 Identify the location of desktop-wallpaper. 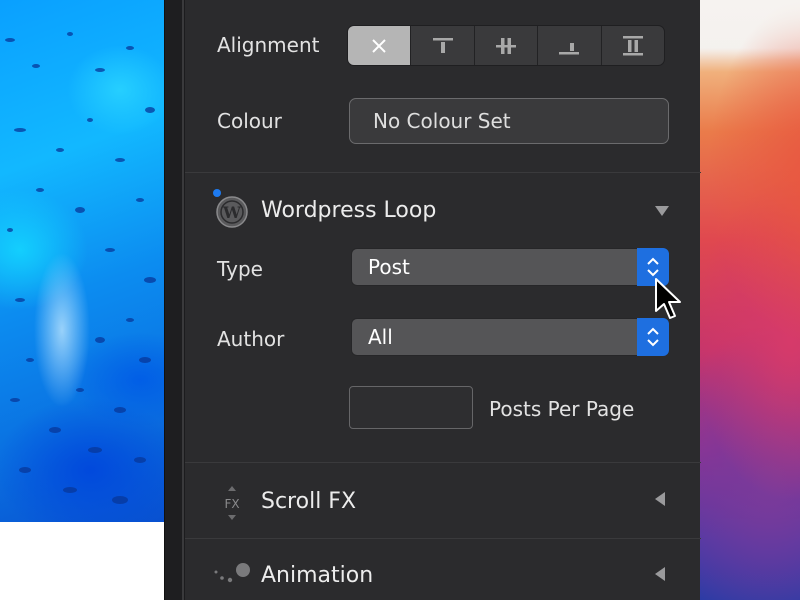
(750, 300).